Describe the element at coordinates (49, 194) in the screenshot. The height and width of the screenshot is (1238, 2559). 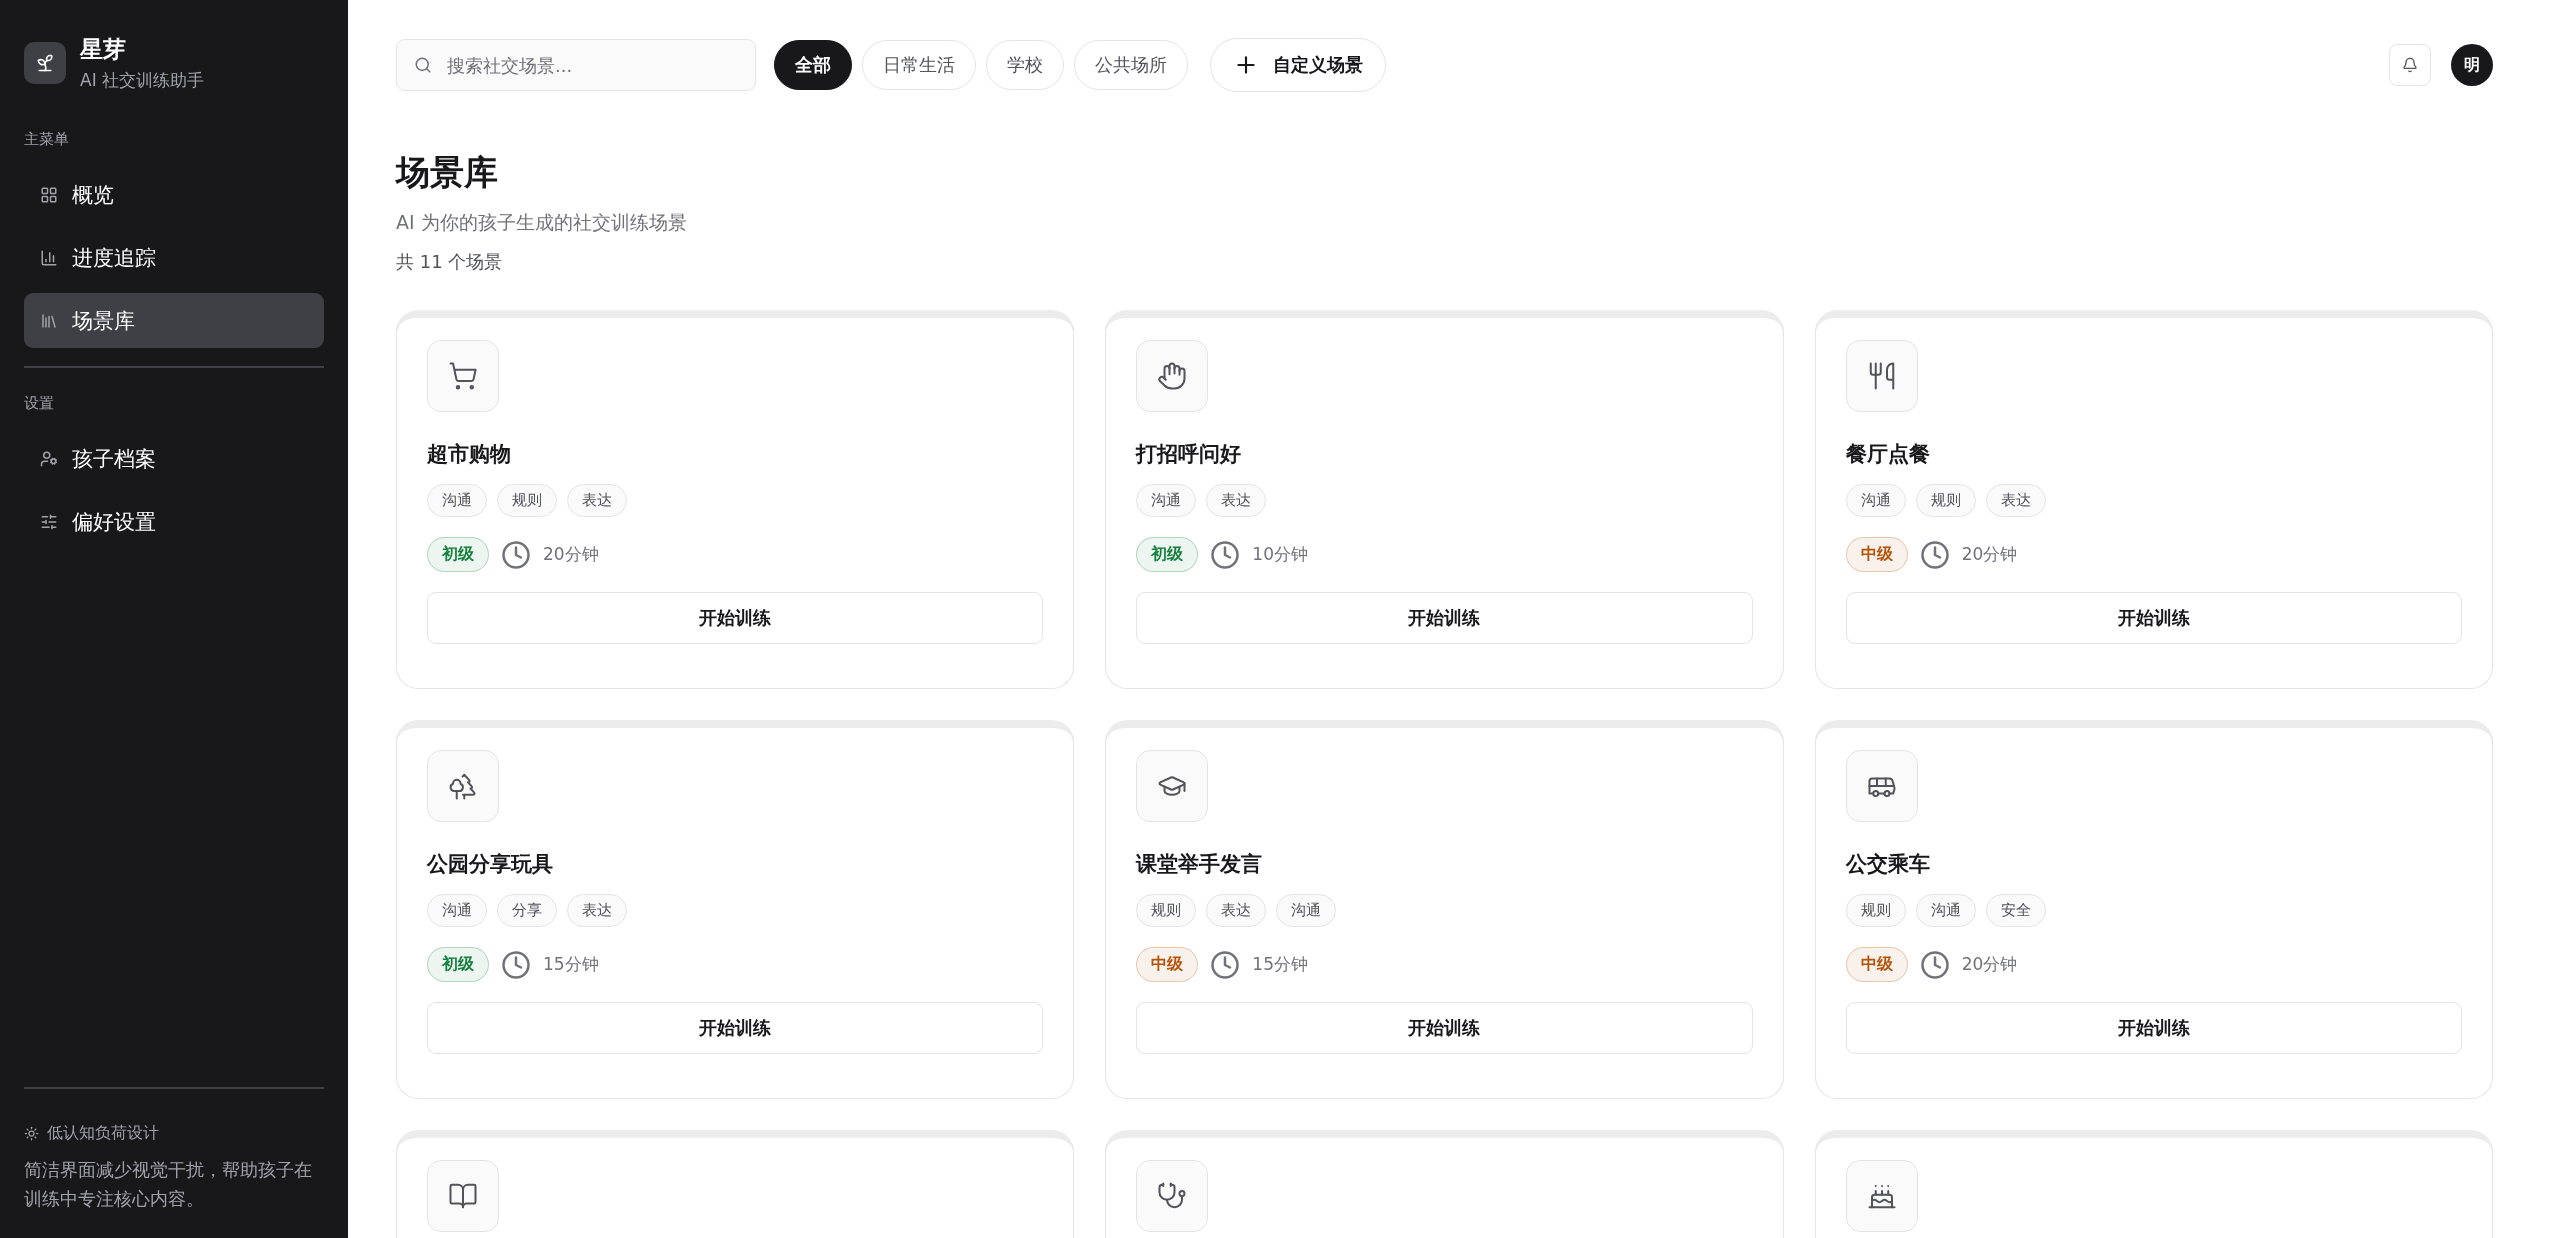
I see `grid-icon` at that location.